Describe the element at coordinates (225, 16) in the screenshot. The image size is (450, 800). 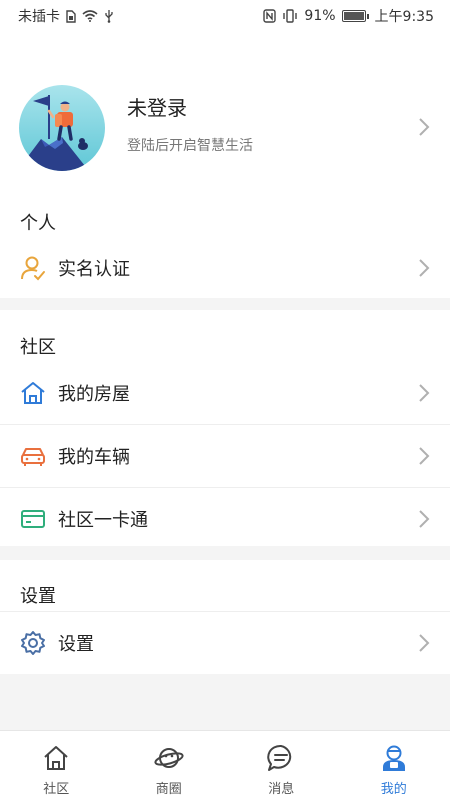
I see `status-bar: 未插卡 91% 上午9:35` at that location.